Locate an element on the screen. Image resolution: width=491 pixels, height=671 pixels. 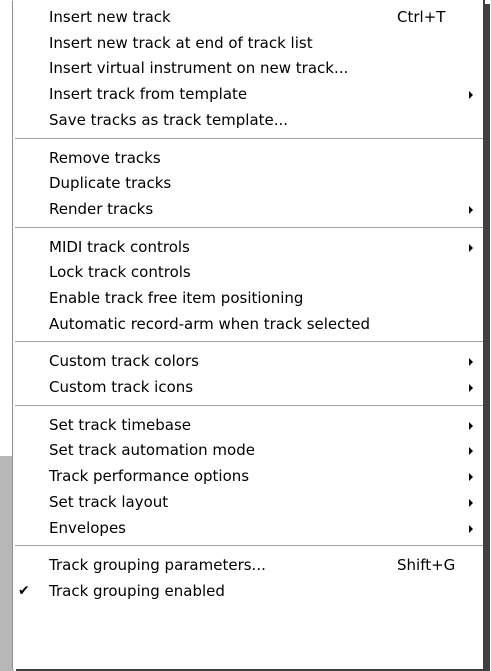
menu-item-insert-track-from-template: Insert track from template is located at coordinates (248, 94).